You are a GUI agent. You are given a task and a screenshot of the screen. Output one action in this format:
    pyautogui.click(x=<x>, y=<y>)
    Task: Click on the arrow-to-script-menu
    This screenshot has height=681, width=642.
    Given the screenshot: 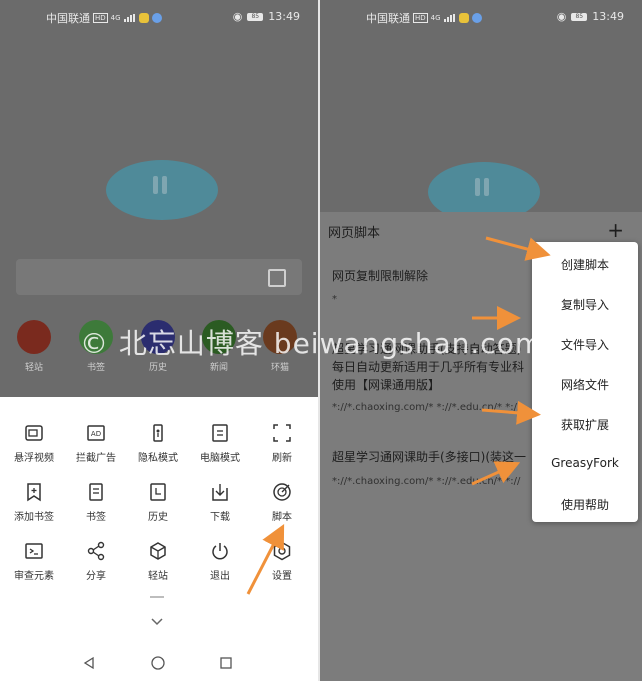 What is the action you would take?
    pyautogui.click(x=265, y=559)
    